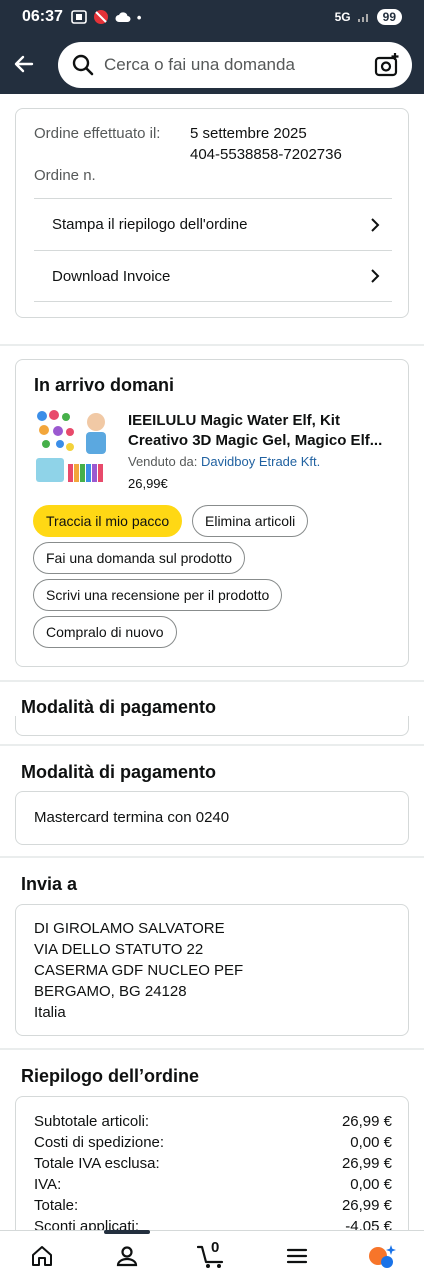 Image resolution: width=424 pixels, height=1280 pixels. What do you see at coordinates (260, 461) in the screenshot?
I see `seller-link: Davidboy Etrade Kft.` at bounding box center [260, 461].